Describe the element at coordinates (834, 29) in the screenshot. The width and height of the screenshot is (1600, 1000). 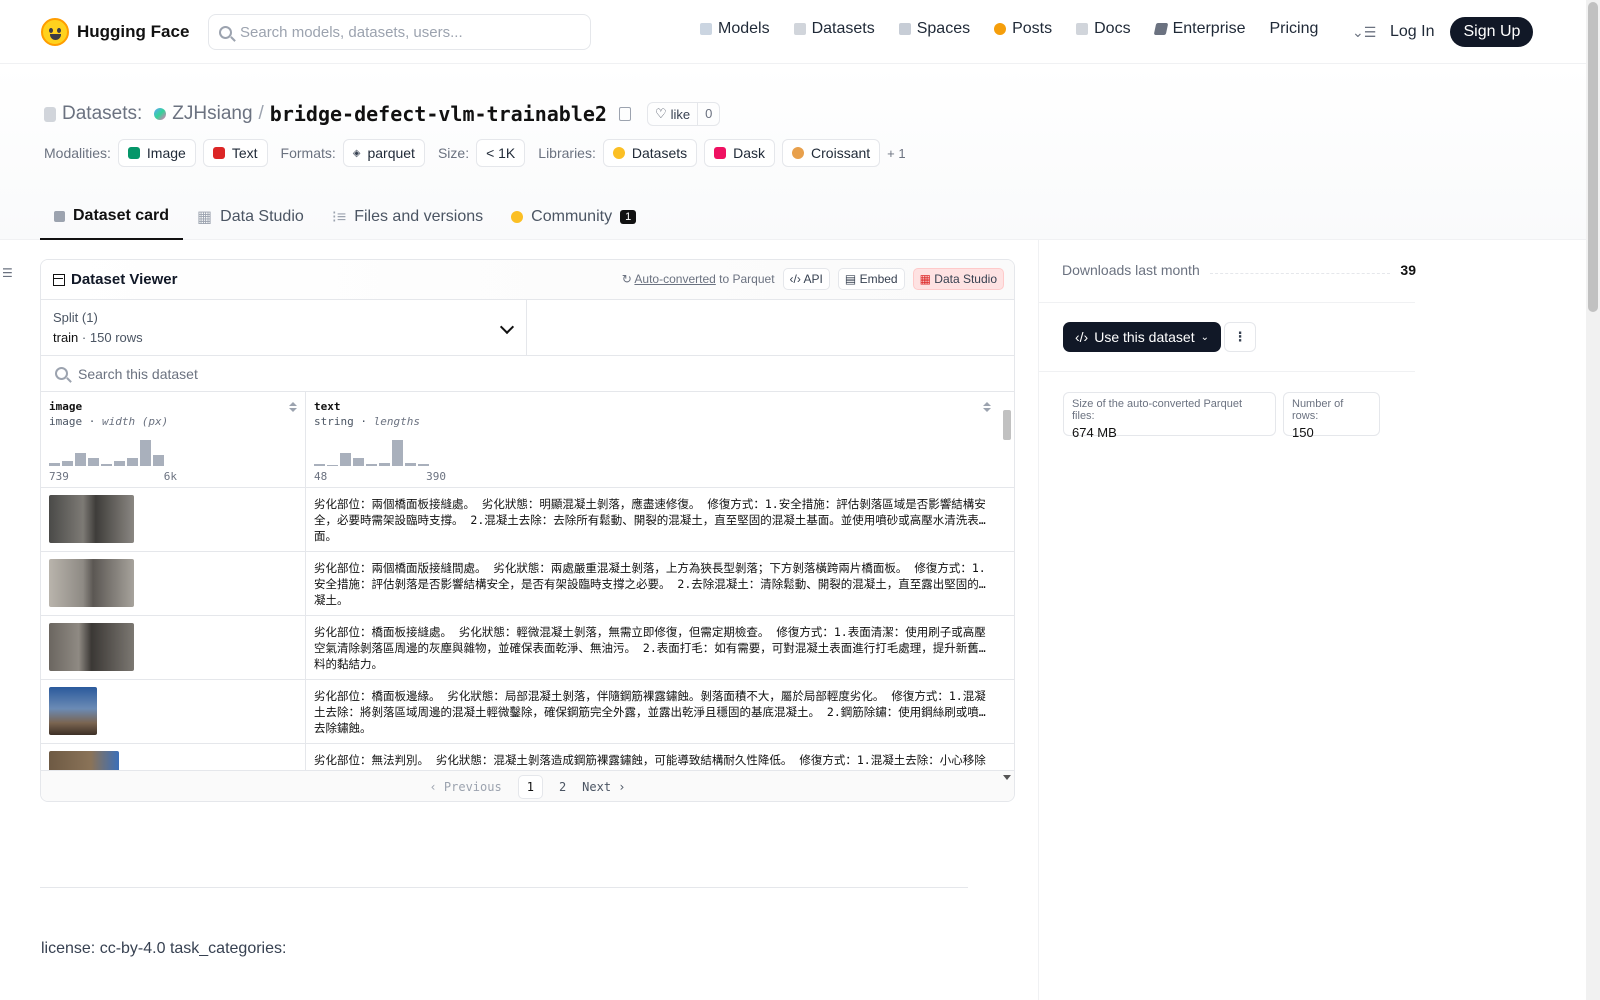
I see `nav-datasets: Datasets` at that location.